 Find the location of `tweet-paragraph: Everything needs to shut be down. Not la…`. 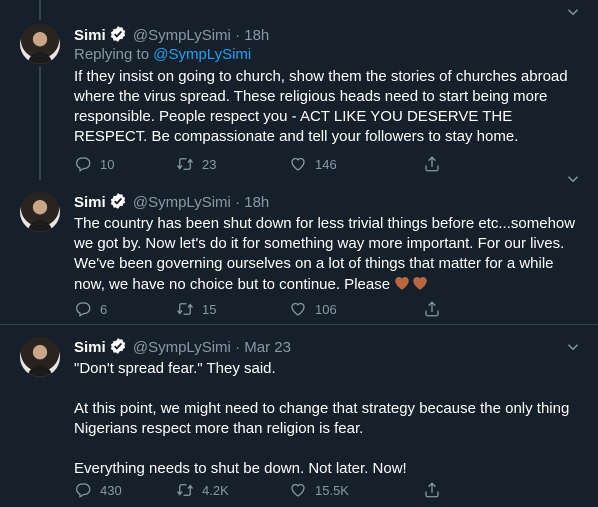

tweet-paragraph: Everything needs to shut be down. Not la… is located at coordinates (240, 468).